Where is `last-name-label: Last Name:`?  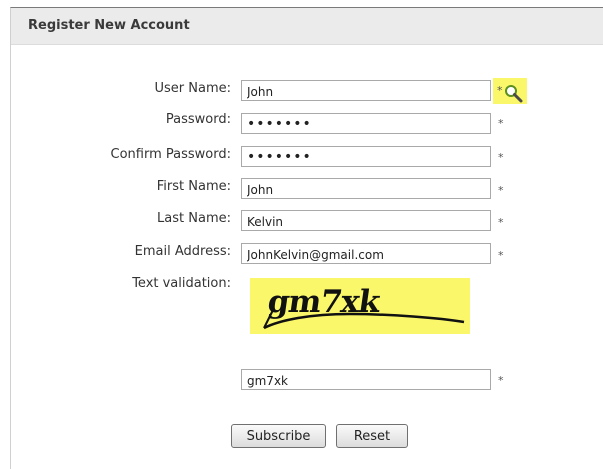
last-name-label: Last Name: is located at coordinates (194, 218).